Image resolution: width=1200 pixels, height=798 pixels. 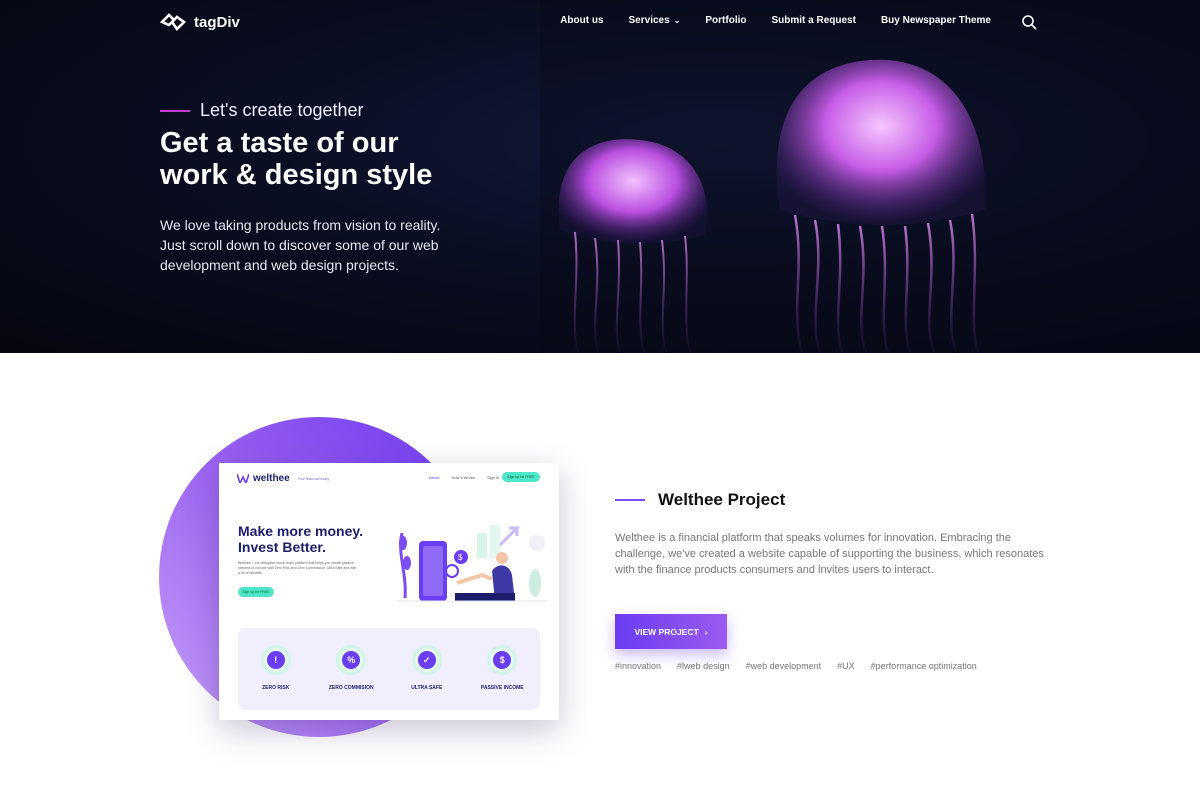 What do you see at coordinates (649, 20) in the screenshot?
I see `nav-services-label: Services` at bounding box center [649, 20].